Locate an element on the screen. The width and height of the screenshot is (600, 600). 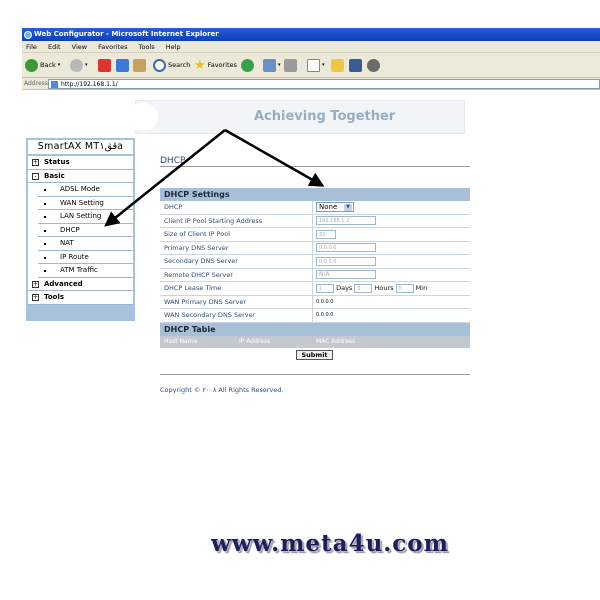
arrow-to-dhcp-menu is located at coordinates (165, 178).